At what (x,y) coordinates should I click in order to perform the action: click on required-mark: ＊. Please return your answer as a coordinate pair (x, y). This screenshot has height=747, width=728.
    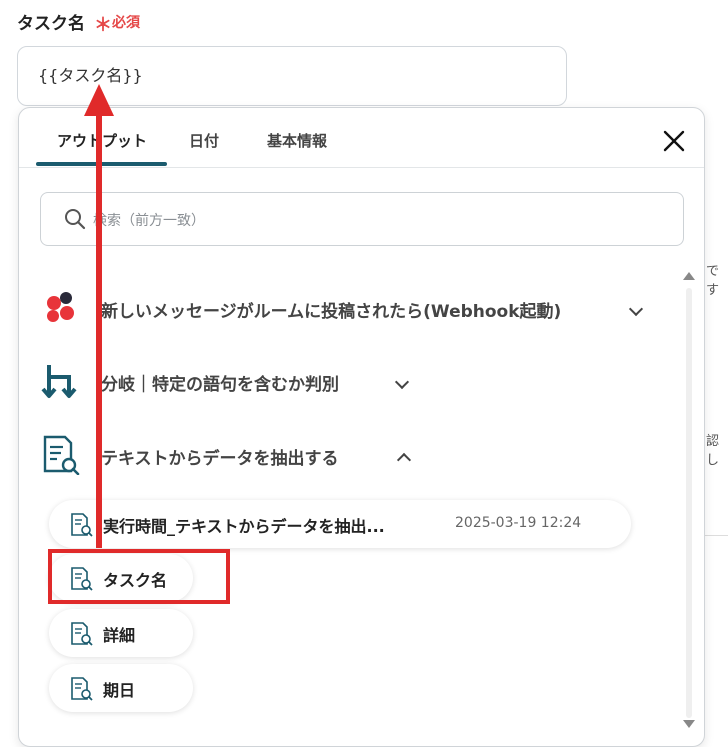
    Looking at the image, I should click on (103, 25).